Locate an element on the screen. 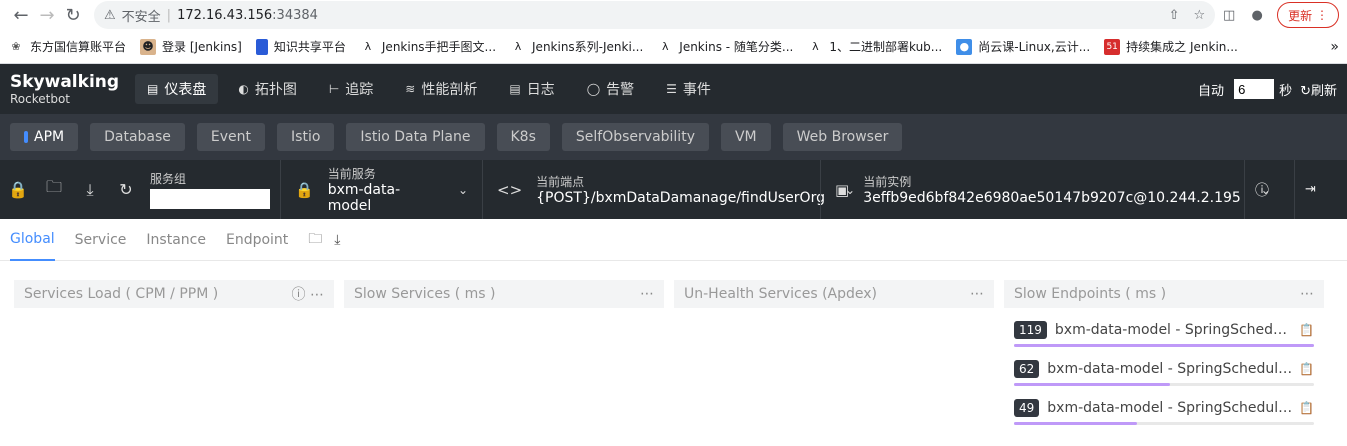 This screenshot has width=1347, height=446. back-icon: ← is located at coordinates (21, 15).